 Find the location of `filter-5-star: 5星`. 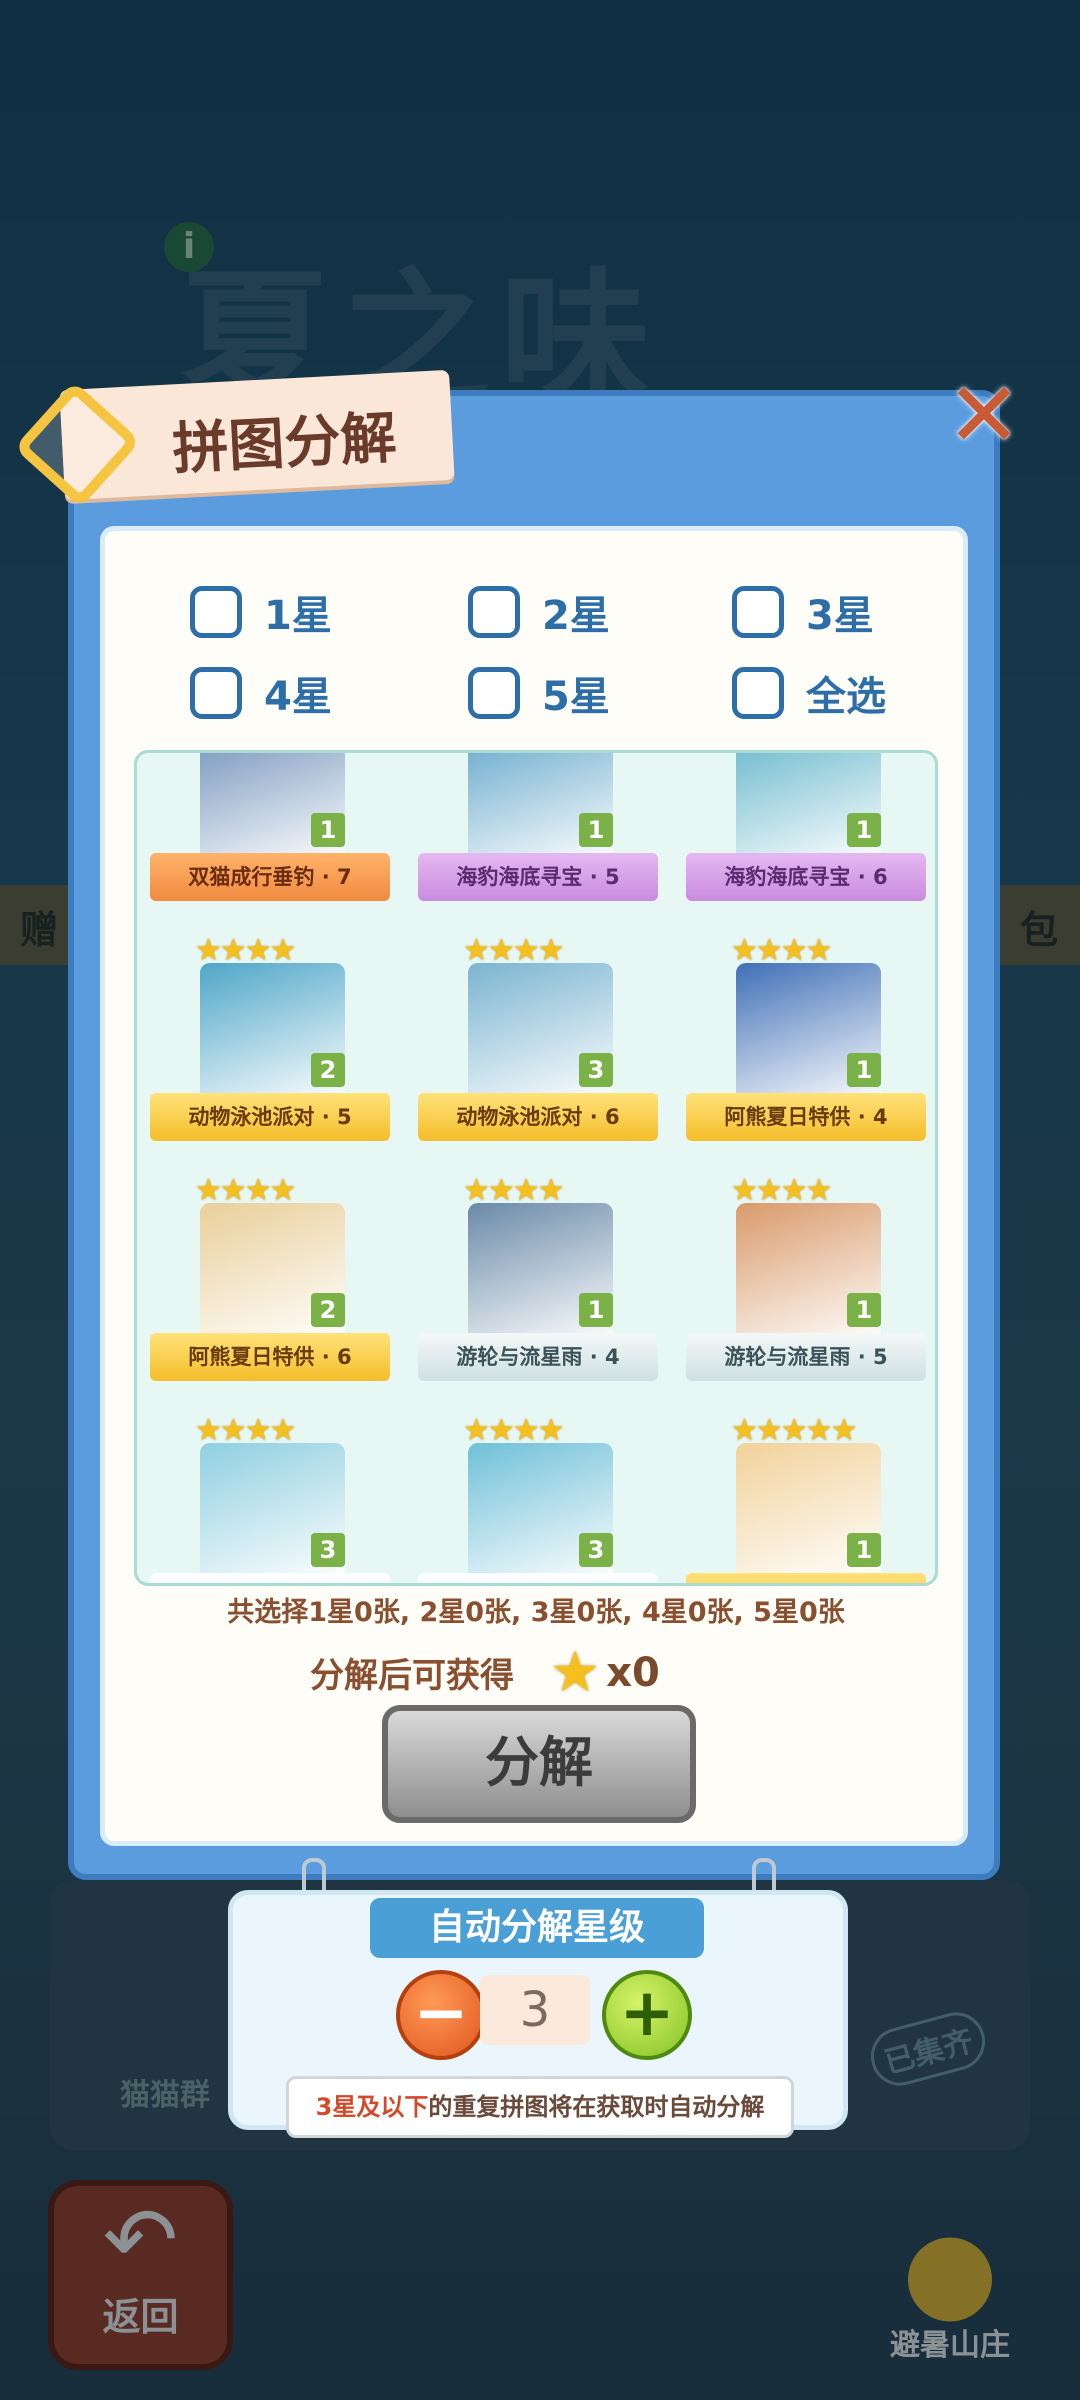

filter-5-star: 5星 is located at coordinates (539, 693).